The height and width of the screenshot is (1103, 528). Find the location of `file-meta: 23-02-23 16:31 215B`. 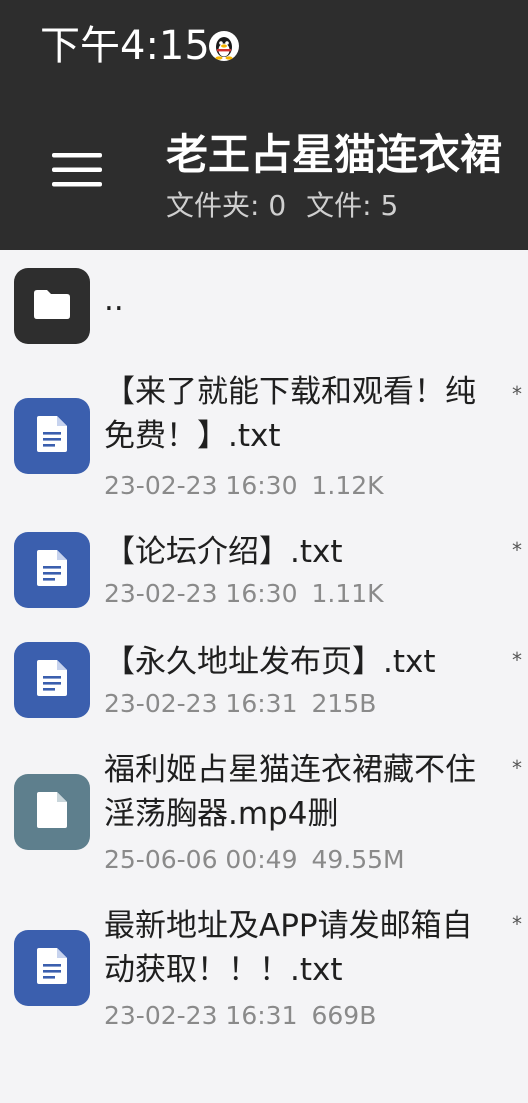

file-meta: 23-02-23 16:31 215B is located at coordinates (240, 704).